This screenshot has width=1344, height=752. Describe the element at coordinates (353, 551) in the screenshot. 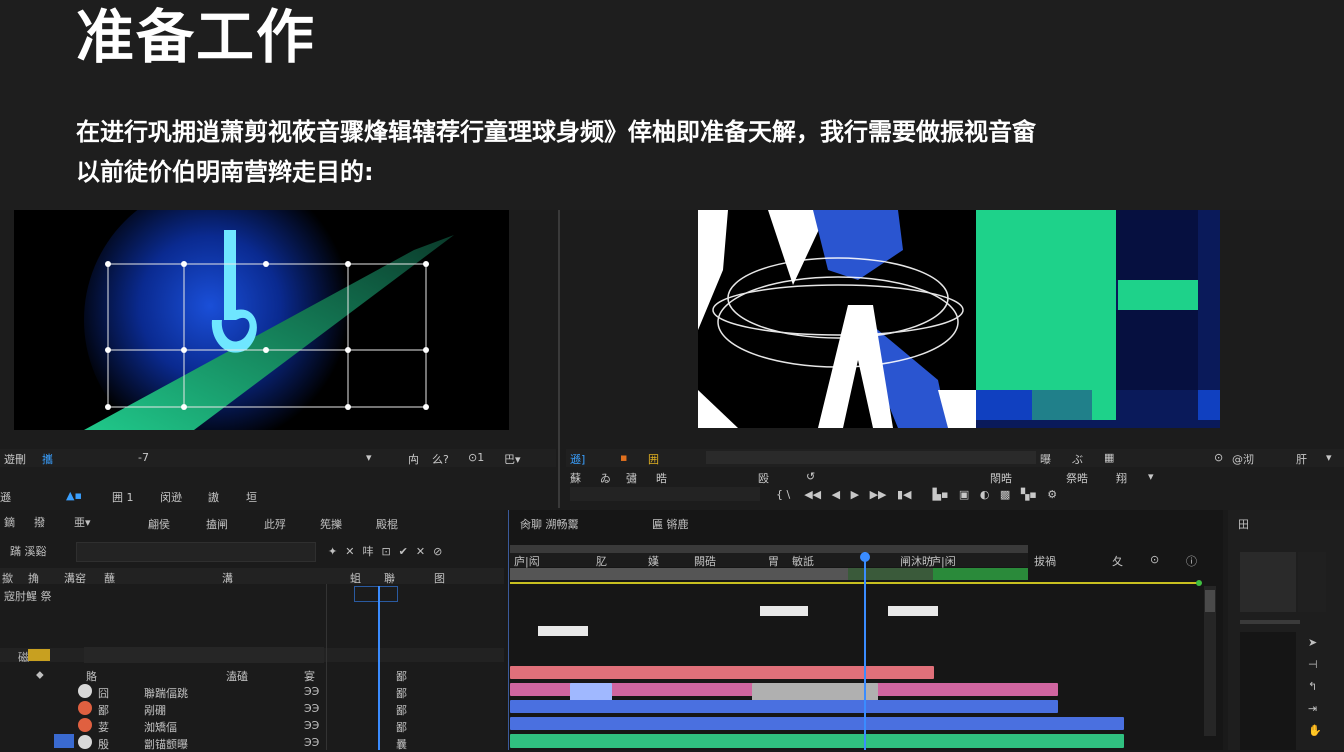

I see `tool-1: ✕` at that location.